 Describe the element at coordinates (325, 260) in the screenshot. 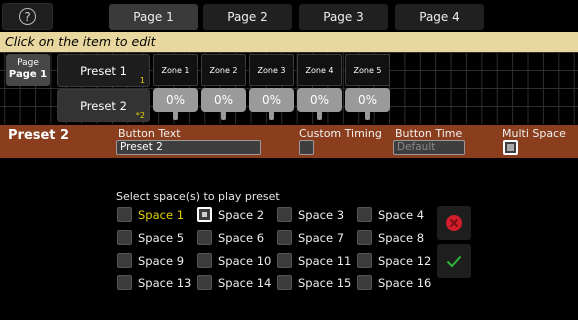

I see `space-label: Space 11` at that location.